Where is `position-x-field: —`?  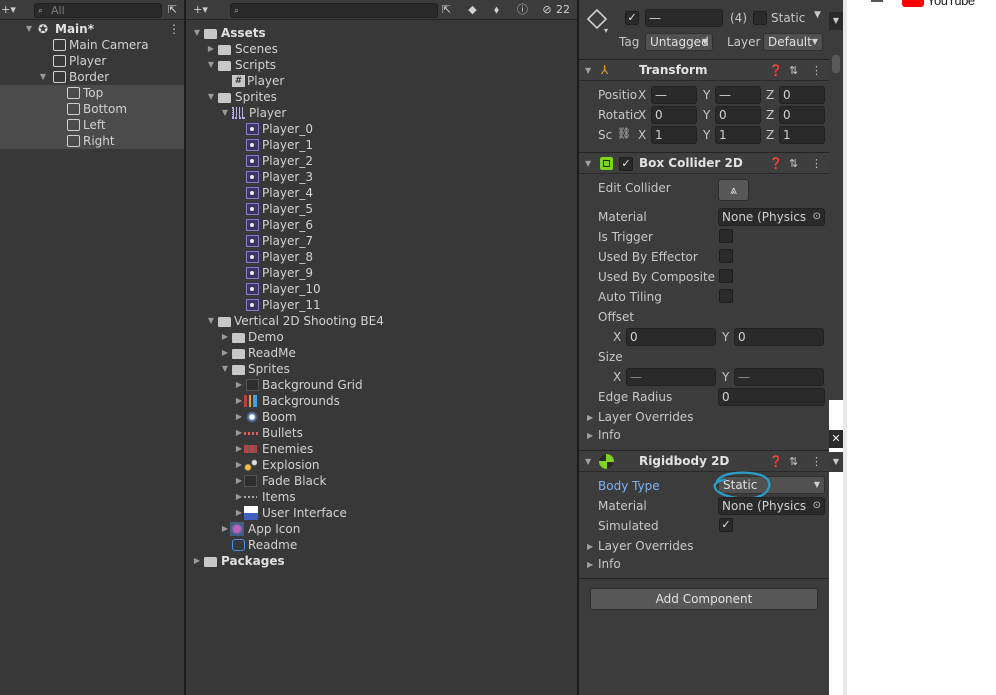
position-x-field: — is located at coordinates (674, 95).